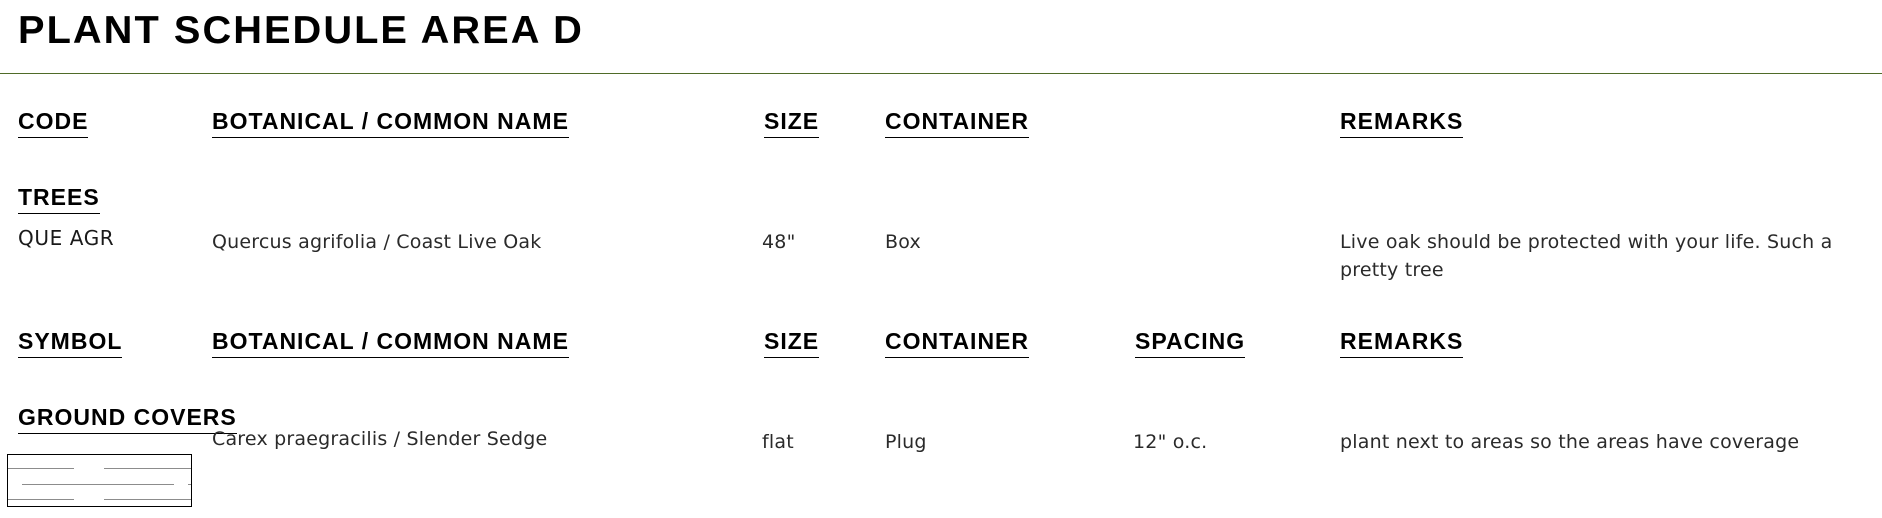 The image size is (1882, 518). I want to click on groundcover-header-spacing-label: SPACING, so click(1190, 343).